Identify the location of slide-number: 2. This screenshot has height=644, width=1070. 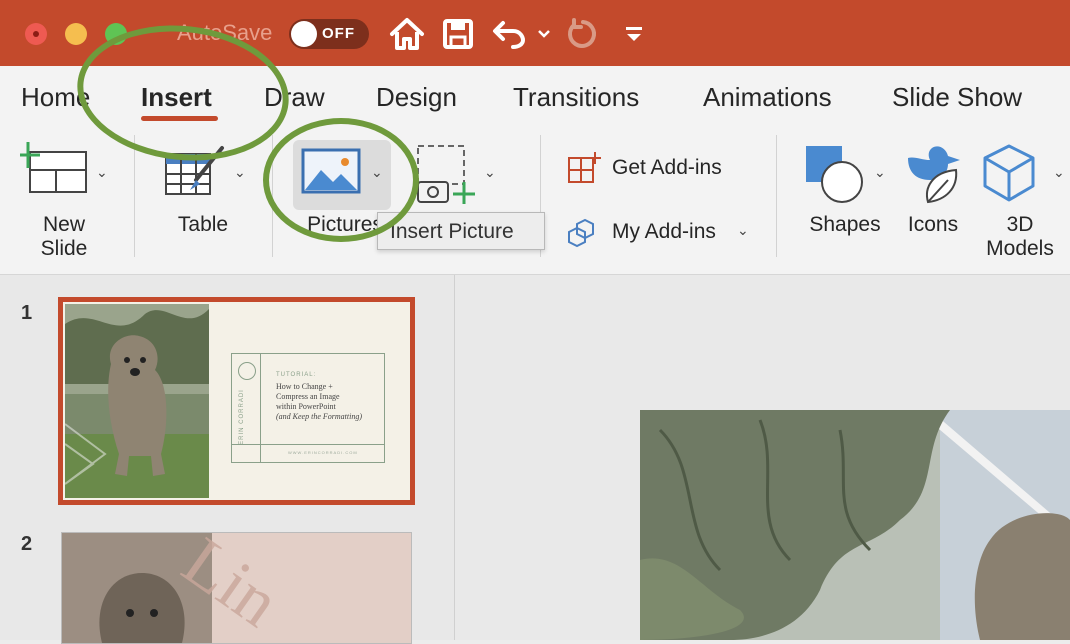
(27, 544).